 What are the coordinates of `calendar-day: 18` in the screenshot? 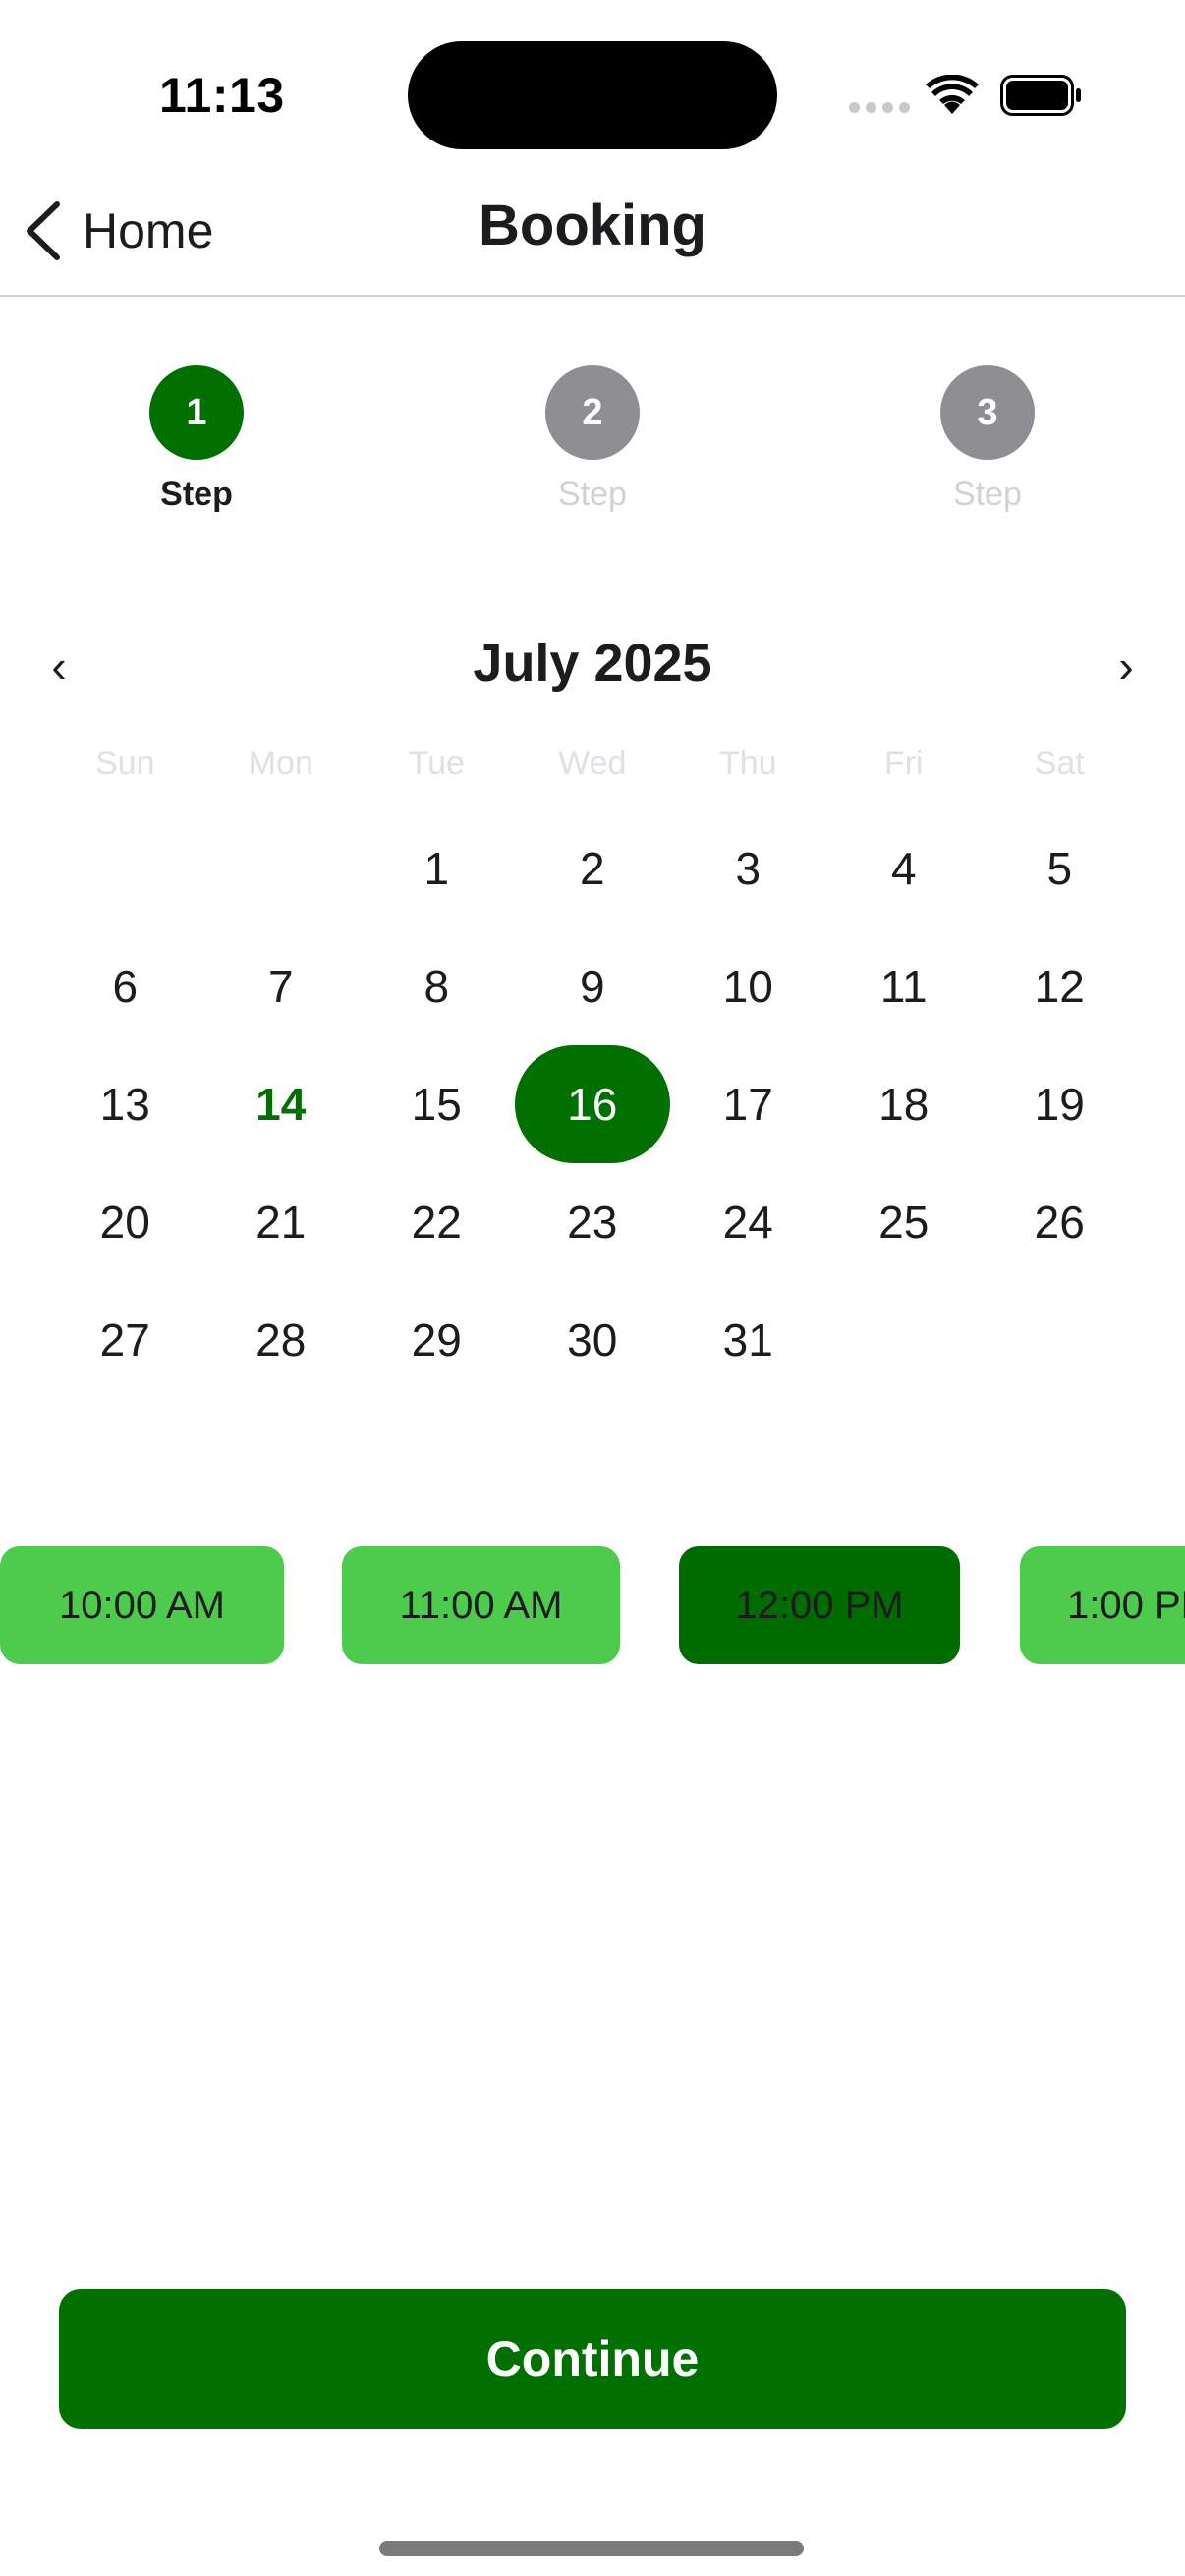 It's located at (905, 1104).